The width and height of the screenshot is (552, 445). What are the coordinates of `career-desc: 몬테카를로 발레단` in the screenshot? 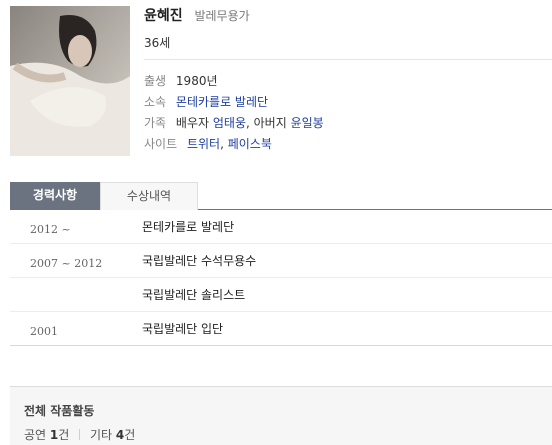 It's located at (188, 227).